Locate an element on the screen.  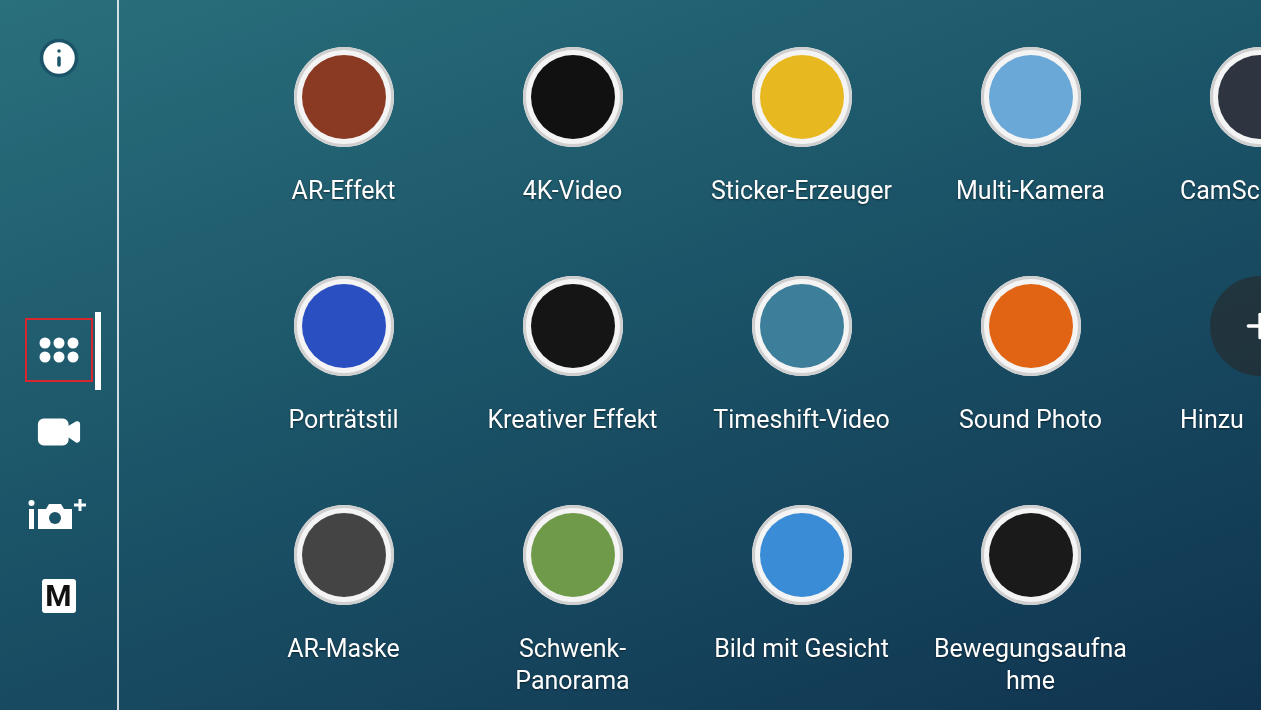
app-label: Porträtstil is located at coordinates (343, 420).